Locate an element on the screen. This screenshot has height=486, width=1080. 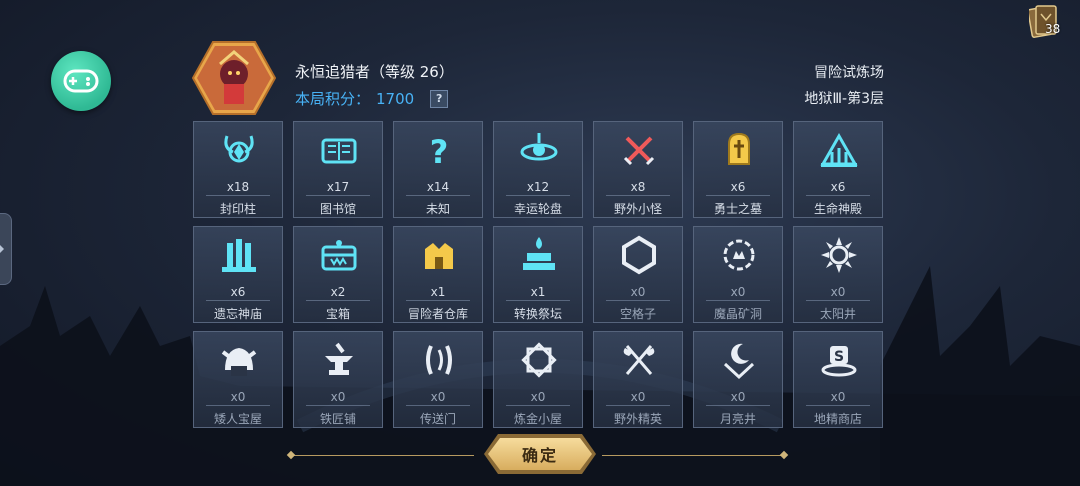
tile-label: 冒险者仓库 is located at coordinates (437, 314).